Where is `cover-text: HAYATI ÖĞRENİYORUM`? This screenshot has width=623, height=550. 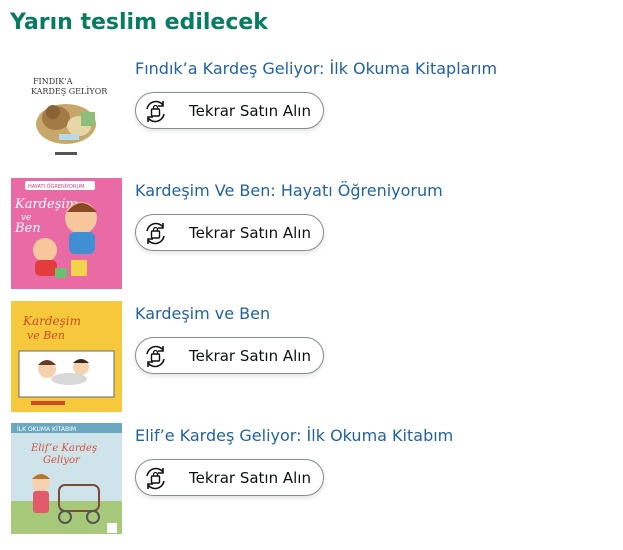 cover-text: HAYATI ÖĞRENİYORUM is located at coordinates (56, 186).